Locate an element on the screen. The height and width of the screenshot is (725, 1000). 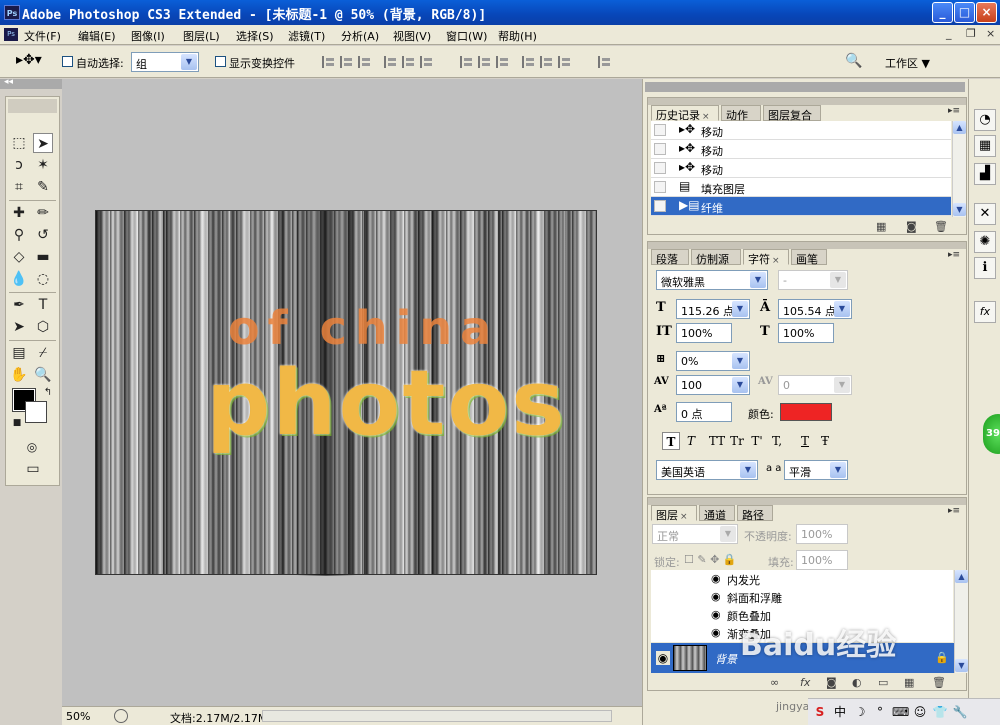
lasso-tool-icon: ↄ is located at coordinates (19, 165).